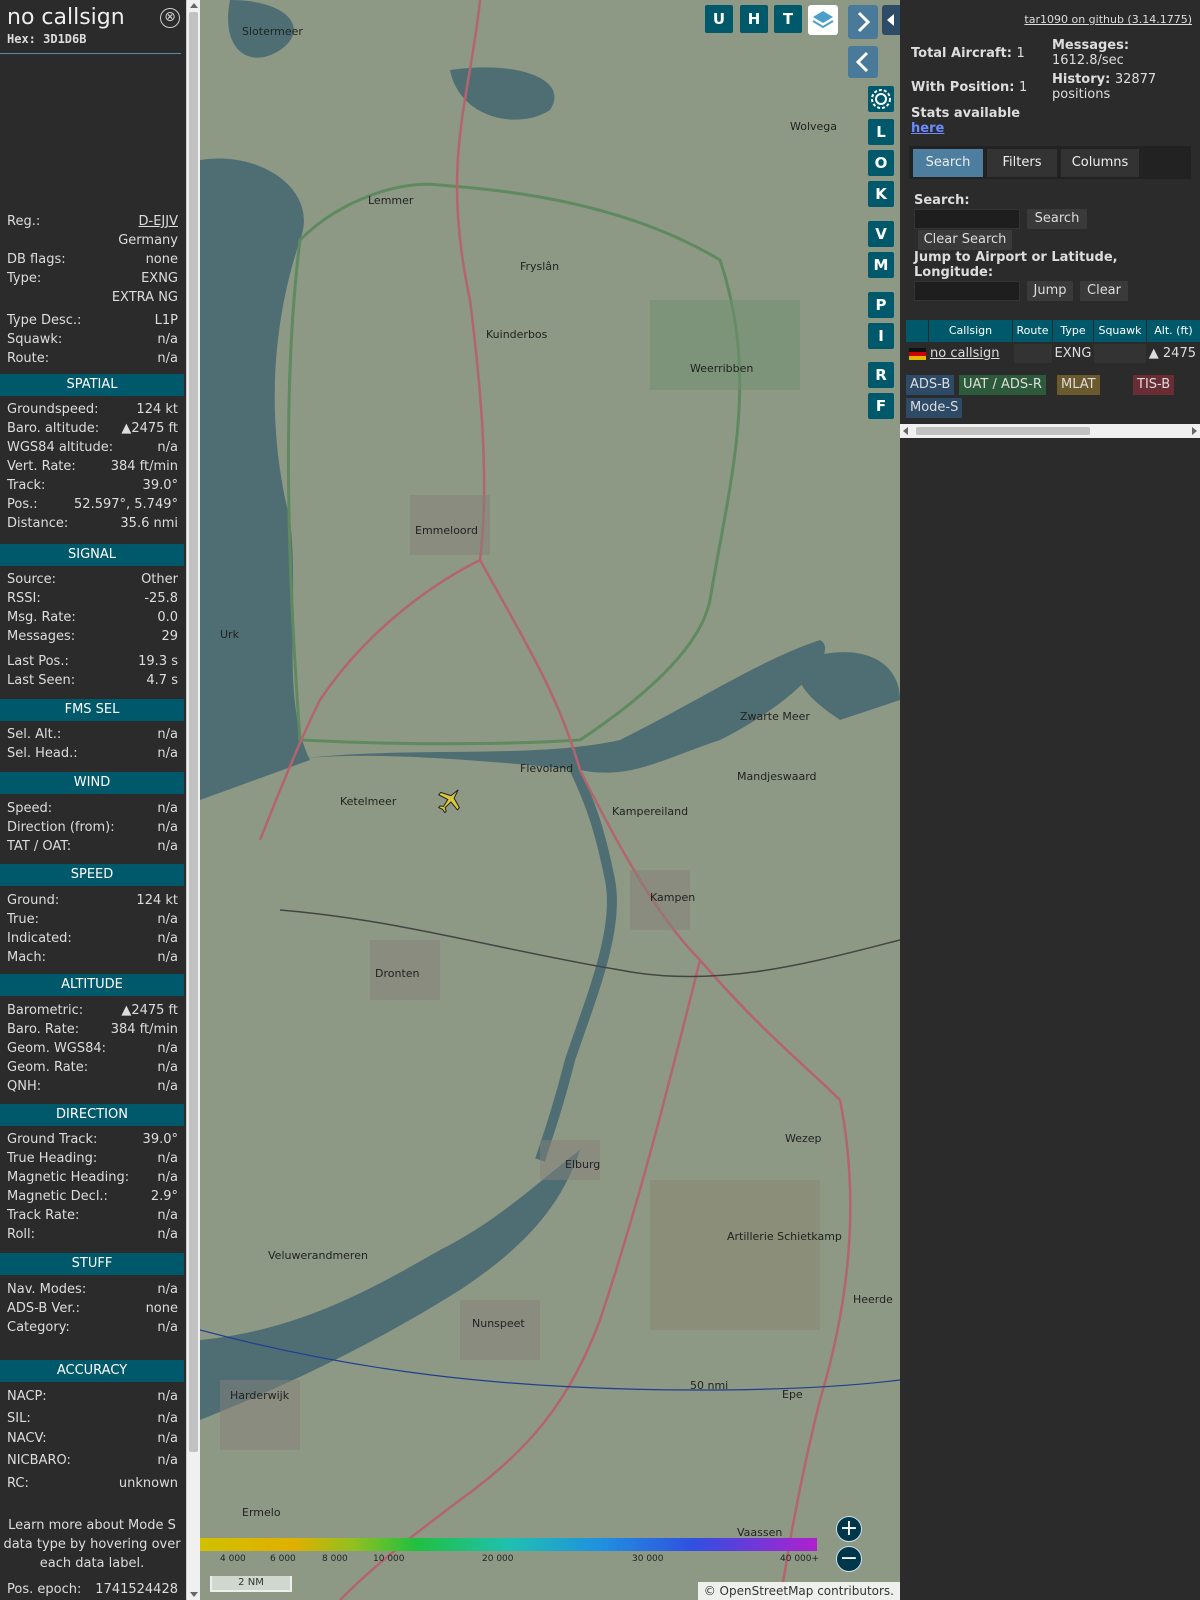 The height and width of the screenshot is (1600, 1200). I want to click on accuracy-row: NICBARO: n/a, so click(92, 1460).